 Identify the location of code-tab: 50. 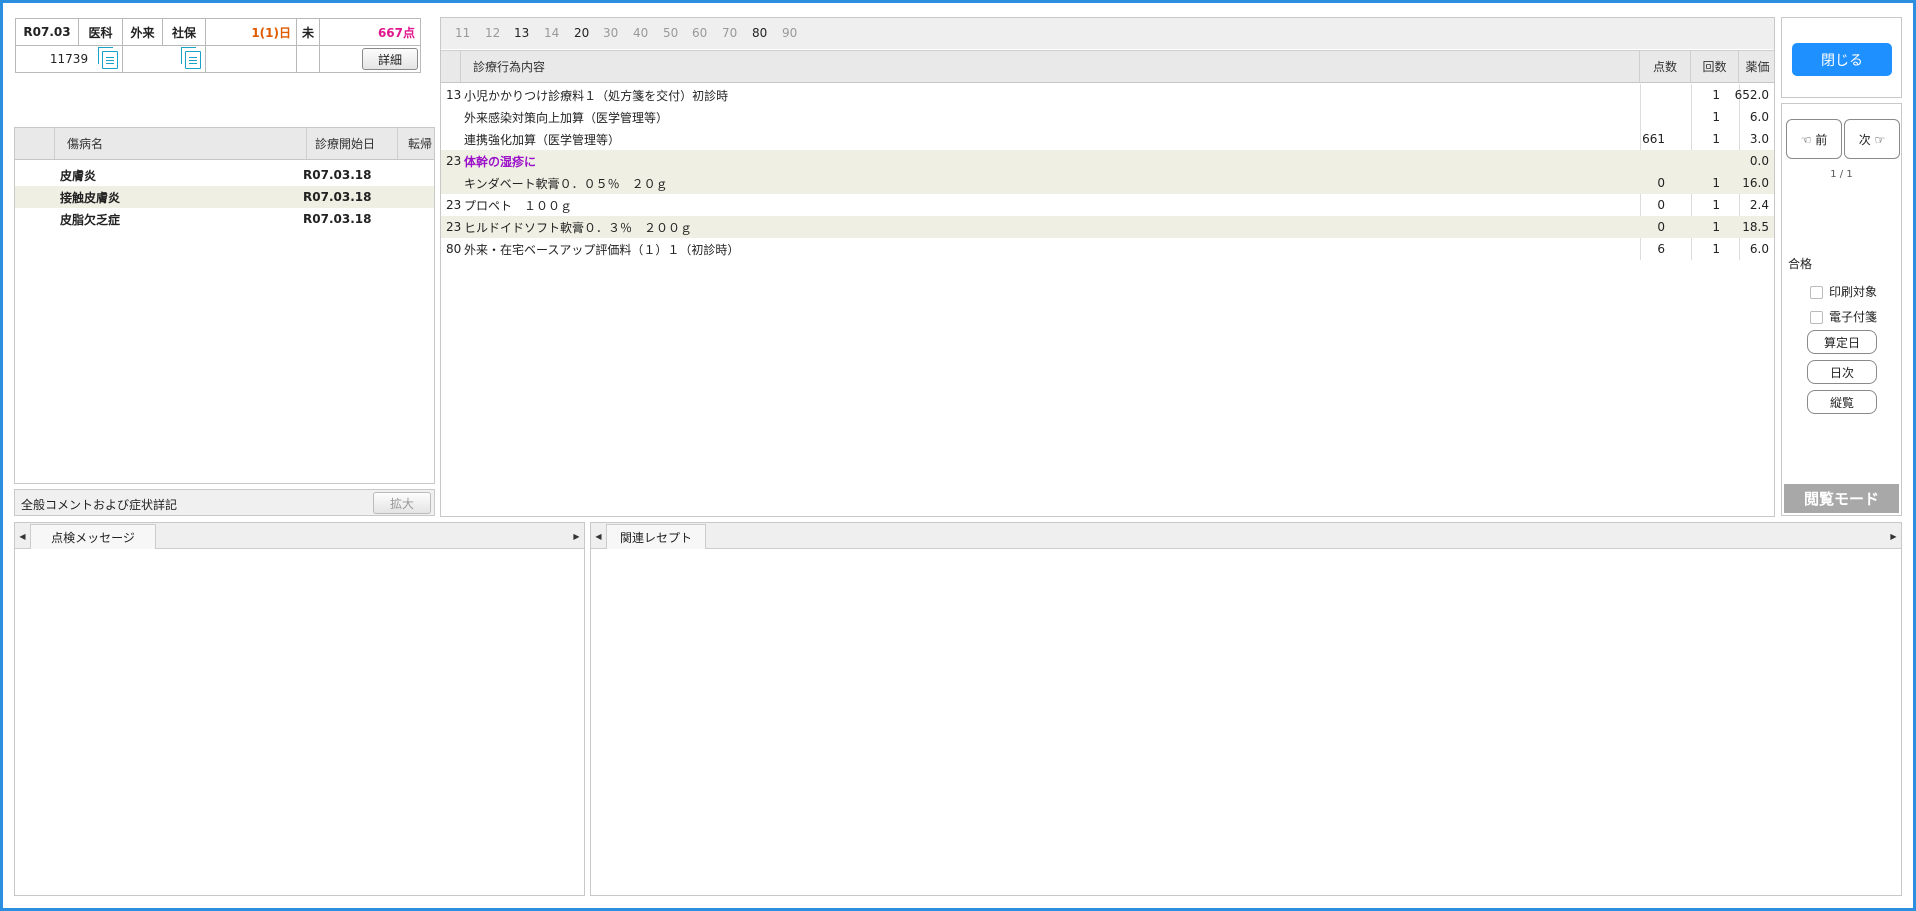
(670, 33).